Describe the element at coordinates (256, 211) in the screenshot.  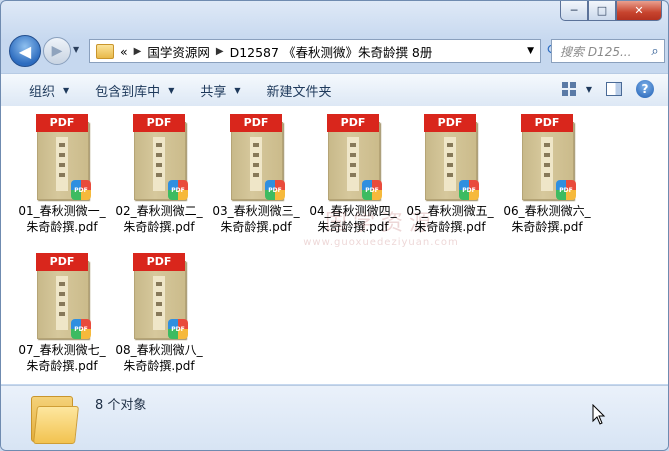
I see `file-name-line1: 03_春秋测微三_` at that location.